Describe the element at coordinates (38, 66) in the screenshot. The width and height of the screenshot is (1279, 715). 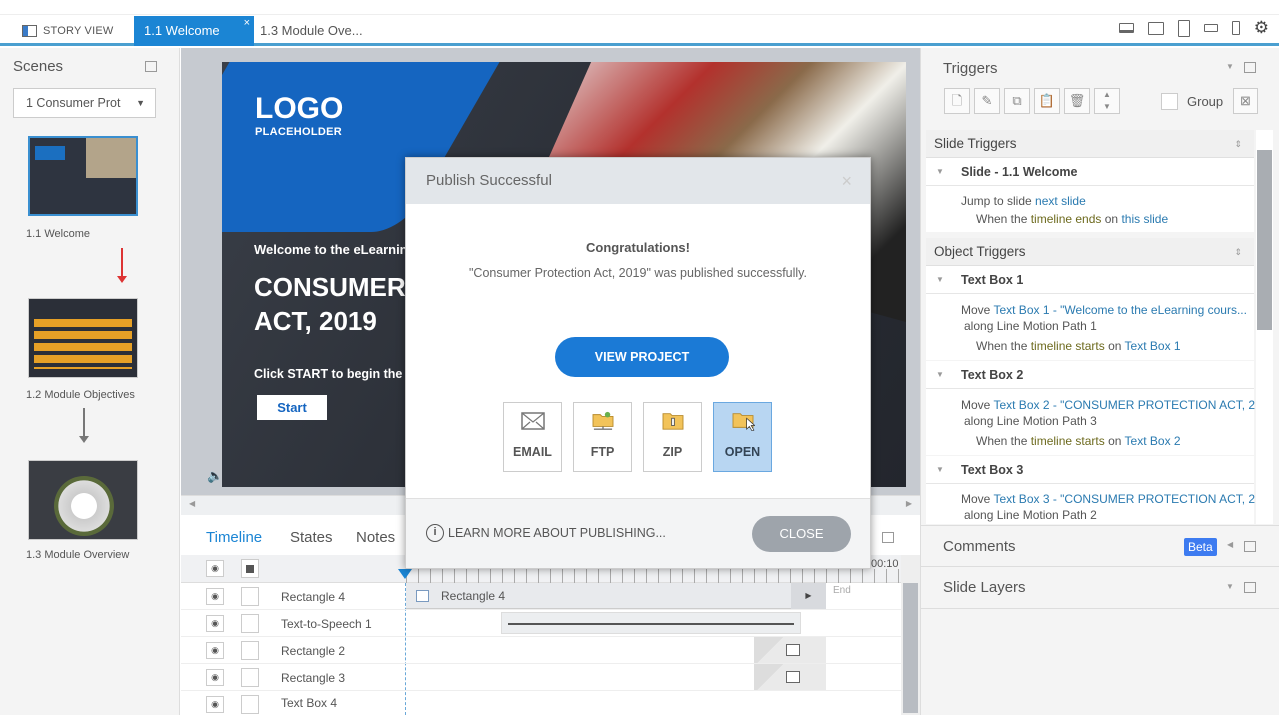
I see `scenes-title: Scenes` at that location.